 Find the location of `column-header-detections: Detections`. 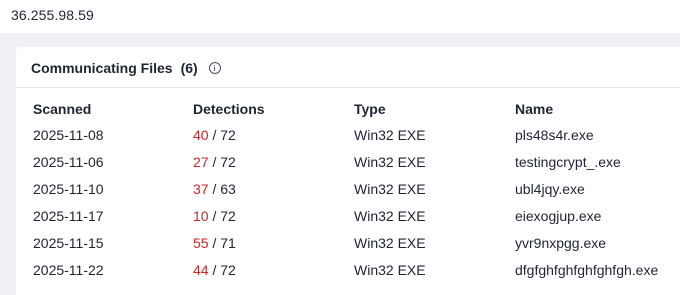

column-header-detections: Detections is located at coordinates (229, 109).